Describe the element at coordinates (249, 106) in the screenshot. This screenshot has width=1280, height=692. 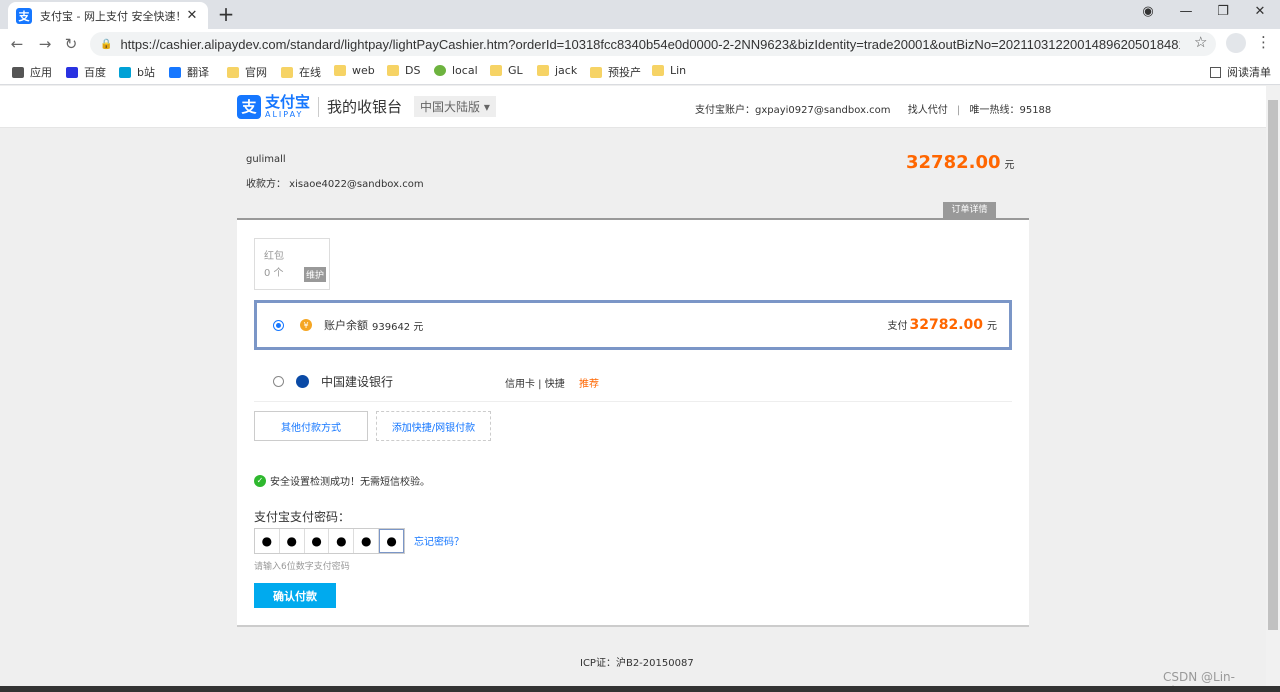
I see `alipay-logo-icon: 支` at that location.